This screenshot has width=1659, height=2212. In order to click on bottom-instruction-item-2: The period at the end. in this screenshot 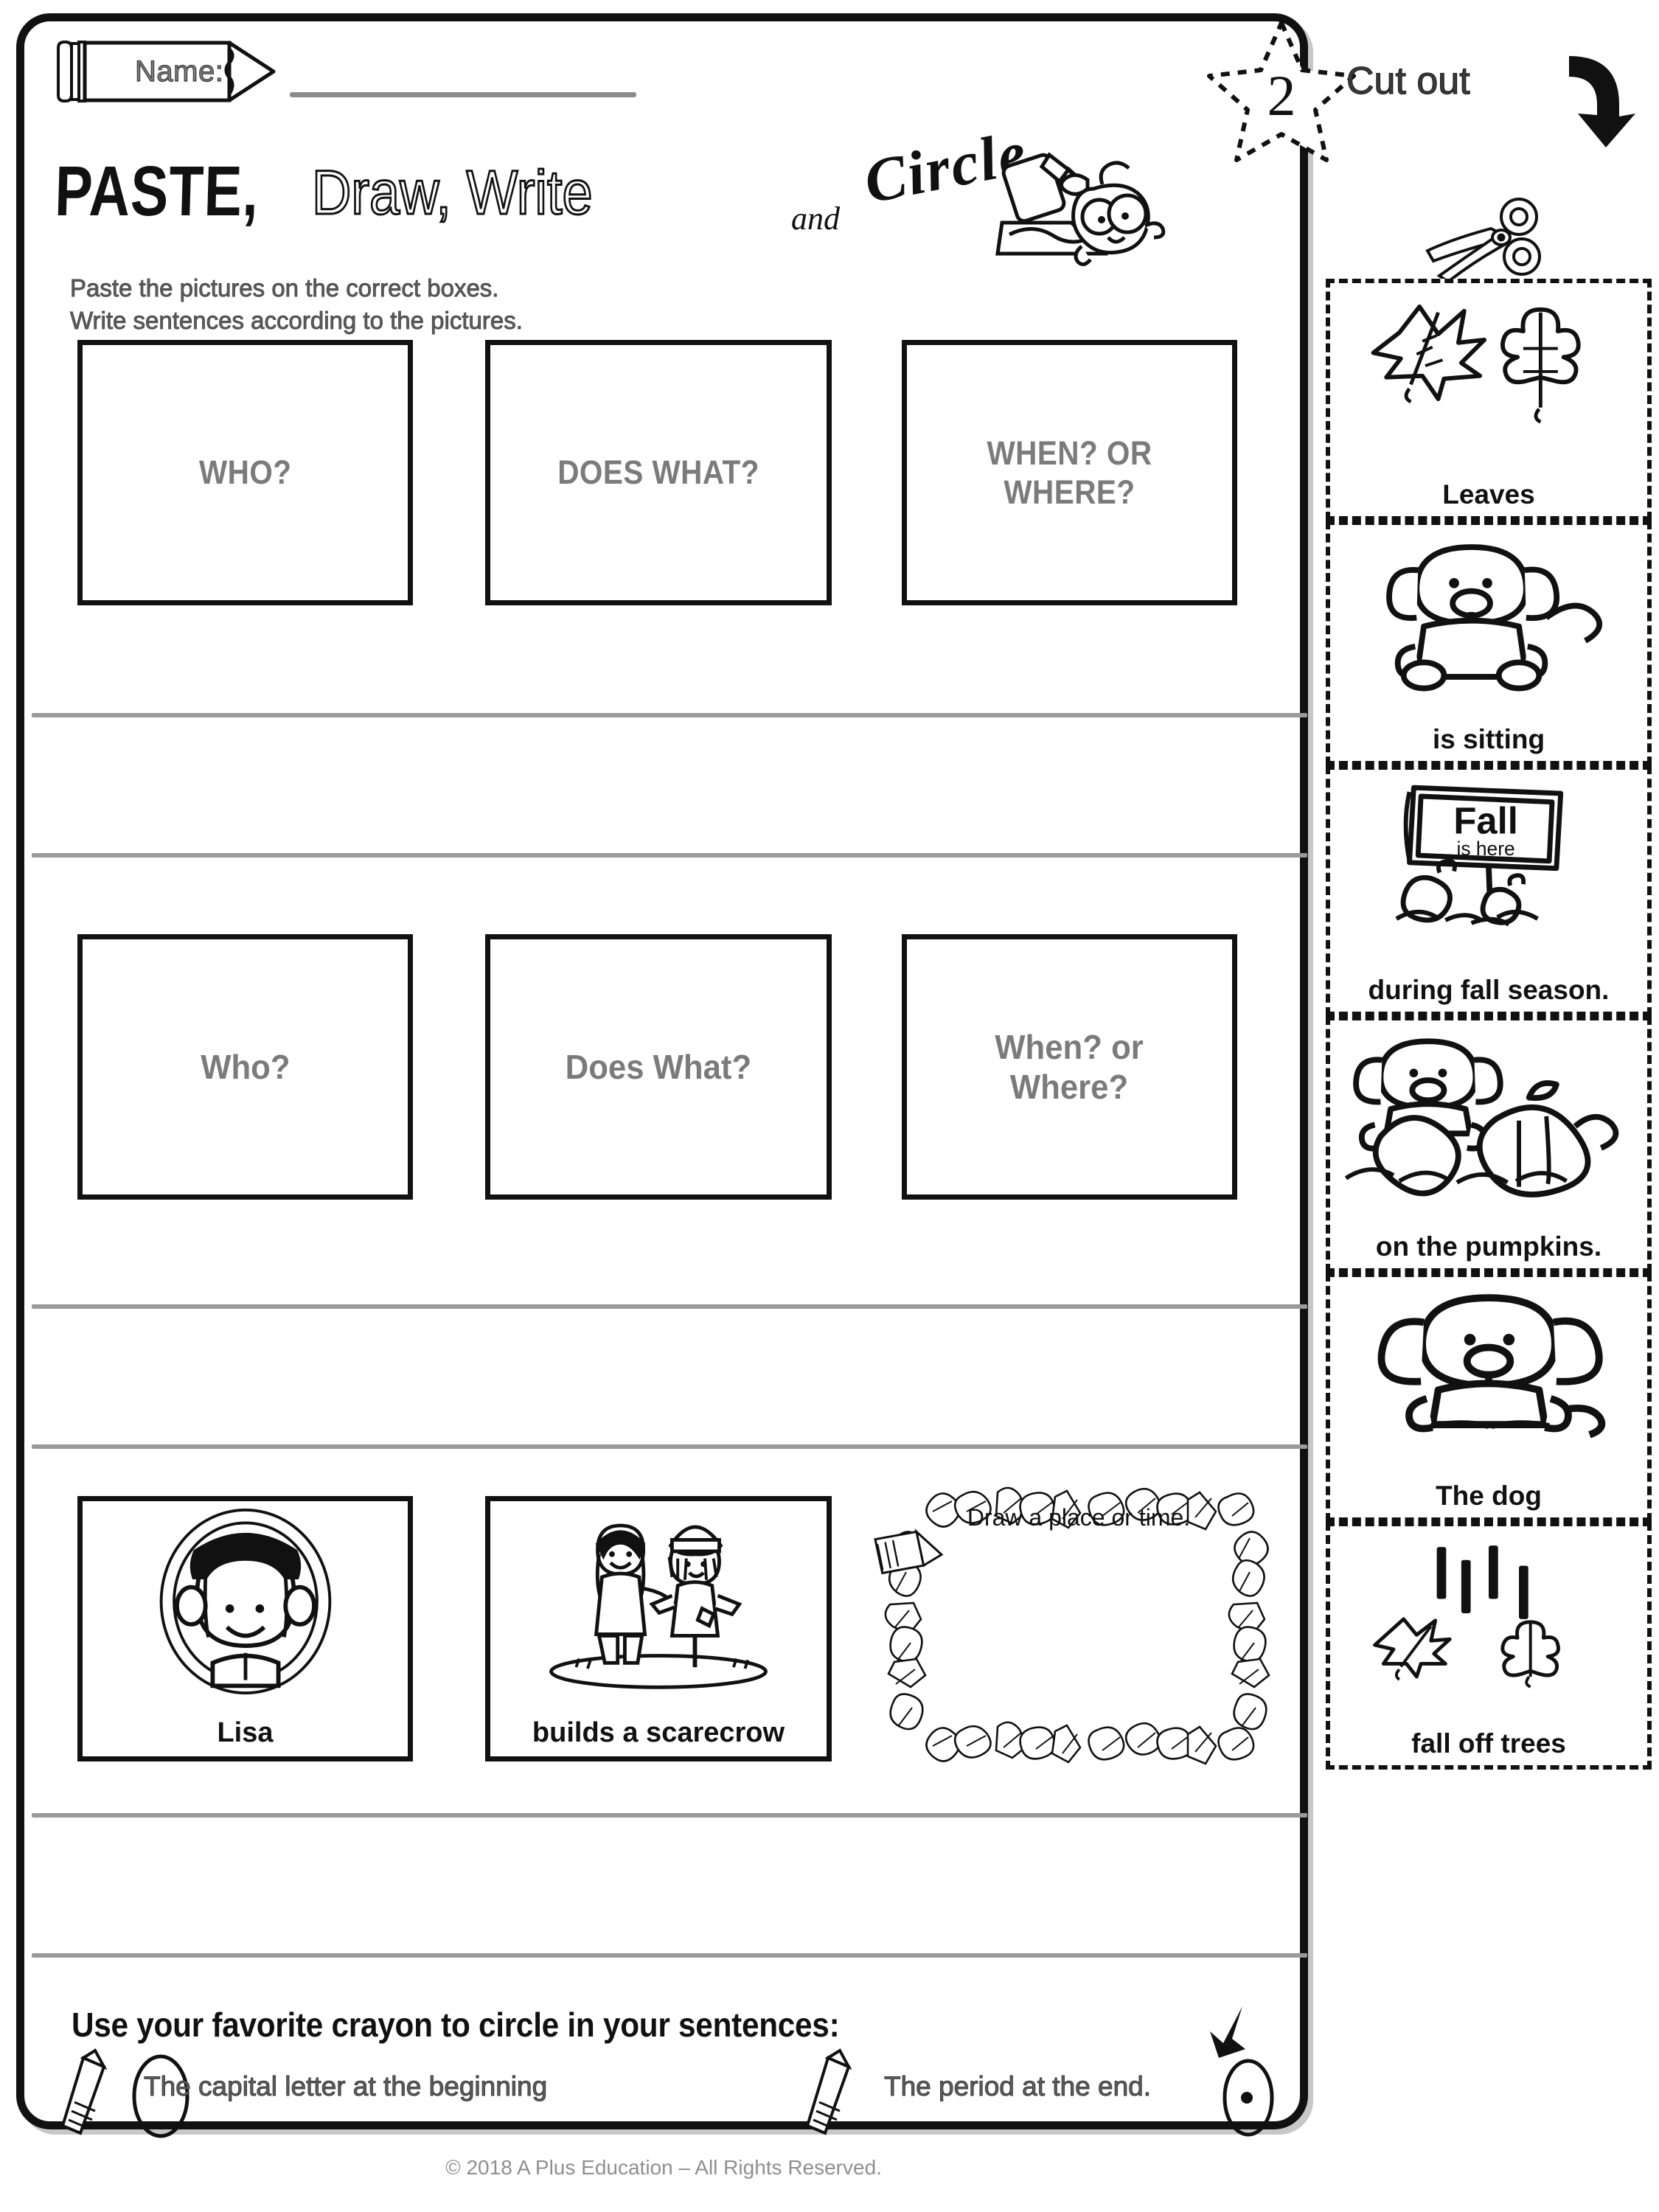, I will do `click(1017, 2086)`.